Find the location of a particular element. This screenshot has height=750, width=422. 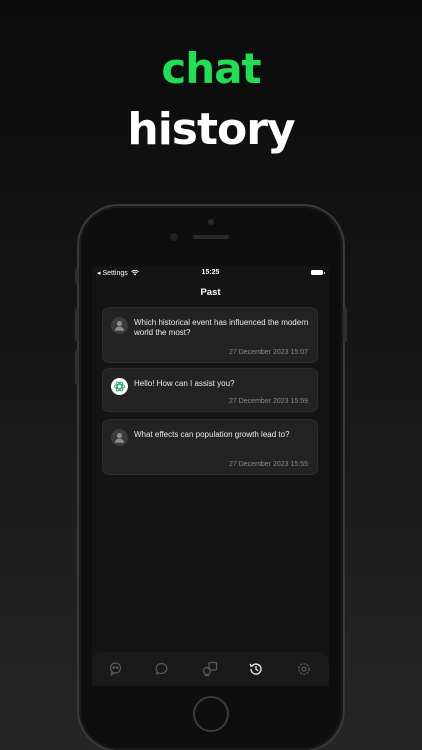

image-generate-icon is located at coordinates (210, 669).